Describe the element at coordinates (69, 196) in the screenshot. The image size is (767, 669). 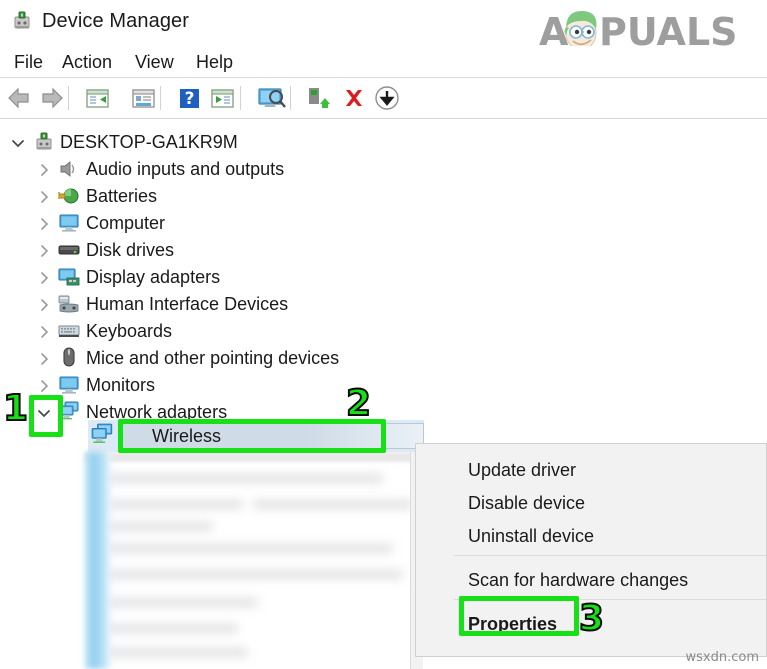
I see `battery-icon` at that location.